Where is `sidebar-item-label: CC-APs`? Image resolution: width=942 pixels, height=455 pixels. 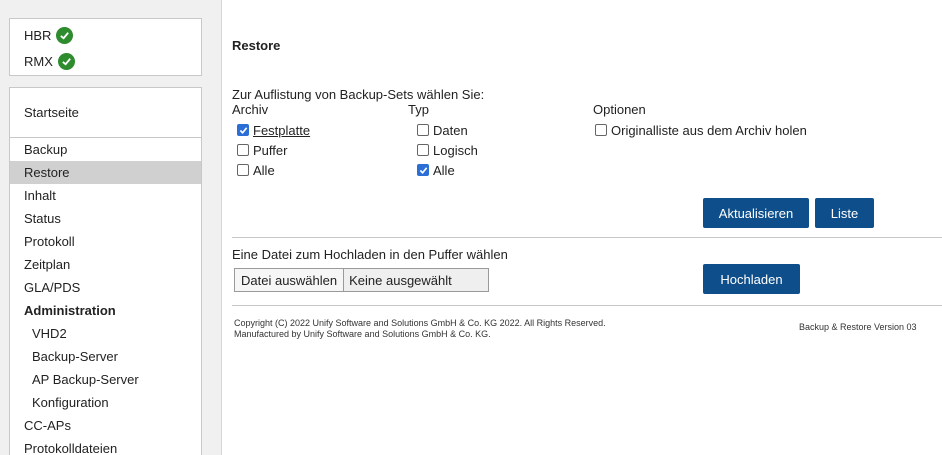
sidebar-item-label: CC-APs is located at coordinates (47, 425).